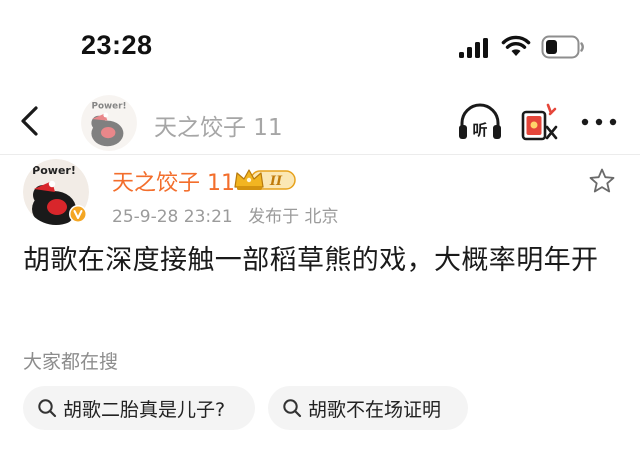  I want to click on headphone-listen-icon: 听, so click(480, 122).